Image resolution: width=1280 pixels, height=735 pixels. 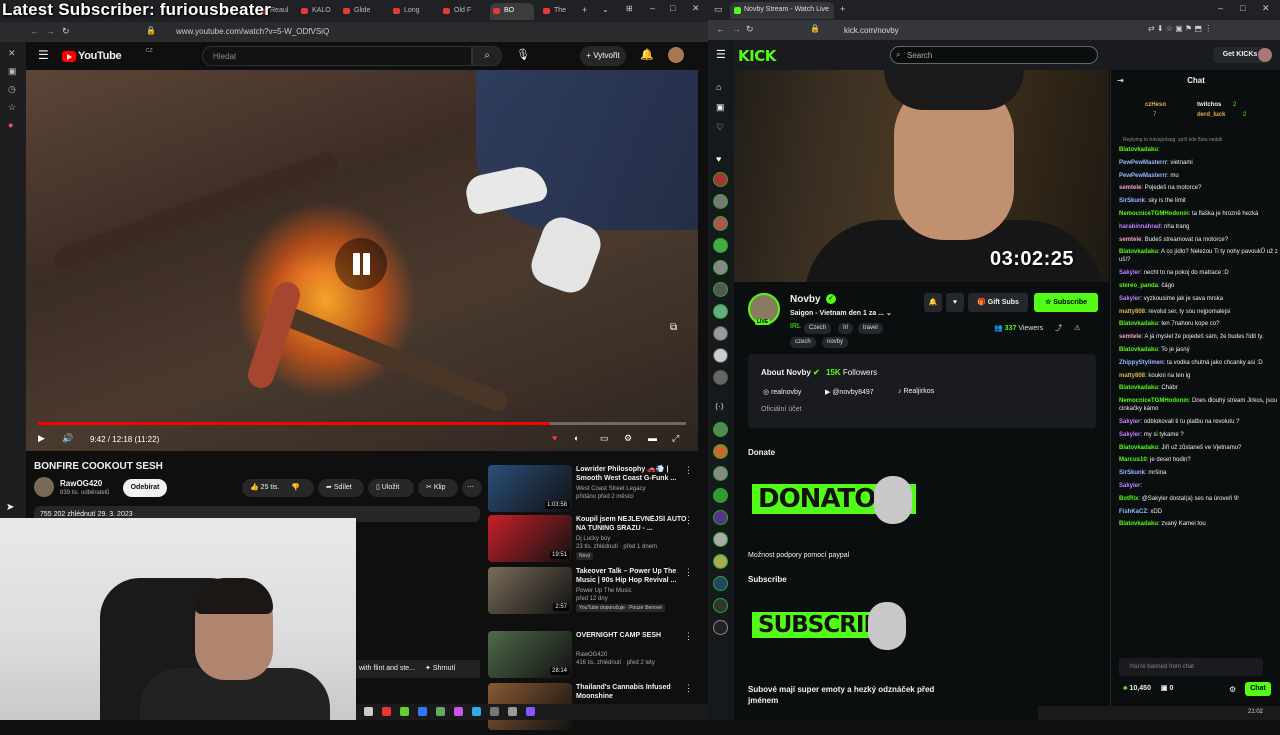 What do you see at coordinates (12, 107) in the screenshot?
I see `sidebar-icon: ☆` at bounding box center [12, 107].